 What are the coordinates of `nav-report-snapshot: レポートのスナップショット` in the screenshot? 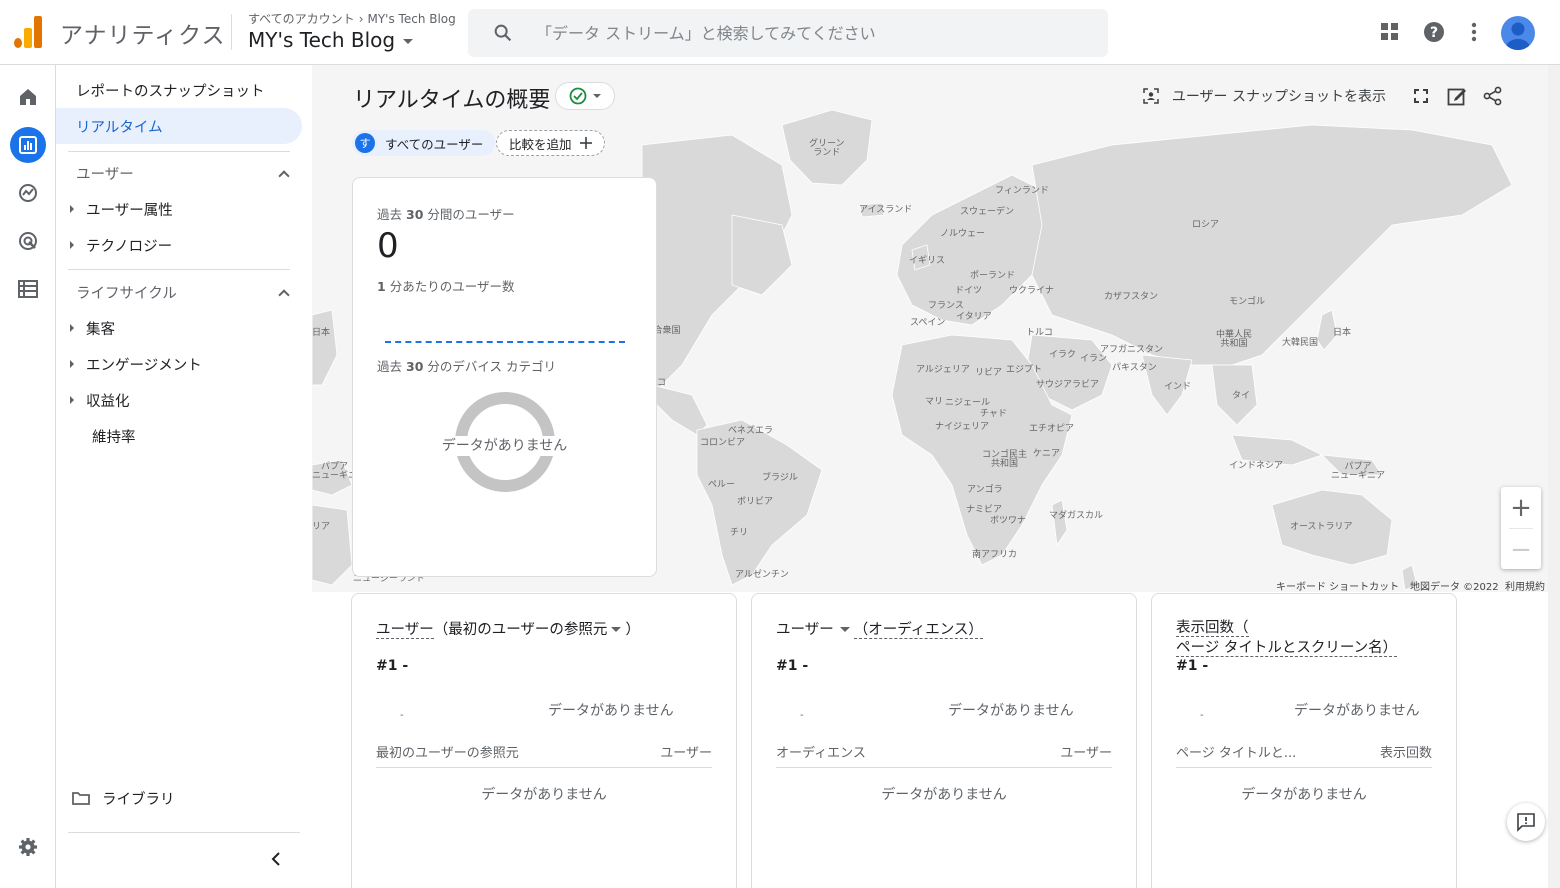 It's located at (179, 90).